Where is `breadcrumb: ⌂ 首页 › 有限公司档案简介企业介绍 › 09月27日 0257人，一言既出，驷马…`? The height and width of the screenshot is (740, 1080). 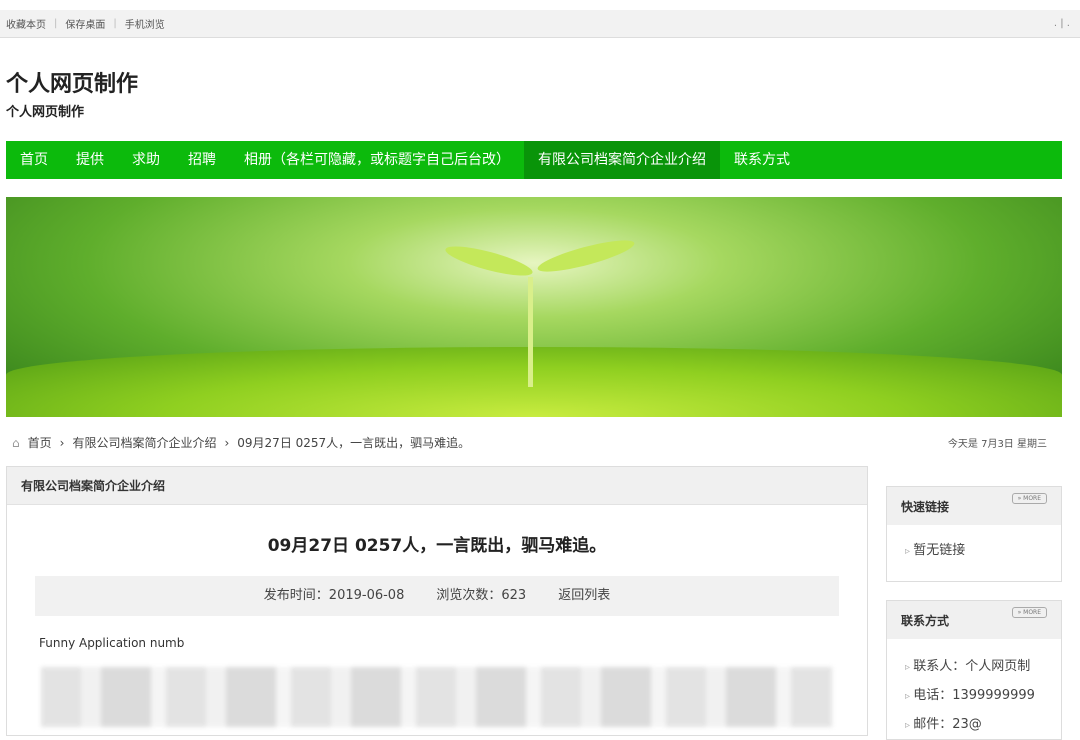
breadcrumb: ⌂ 首页 › 有限公司档案简介企业介绍 › 09月27日 0257人，一言既出，驷马… is located at coordinates (241, 442).